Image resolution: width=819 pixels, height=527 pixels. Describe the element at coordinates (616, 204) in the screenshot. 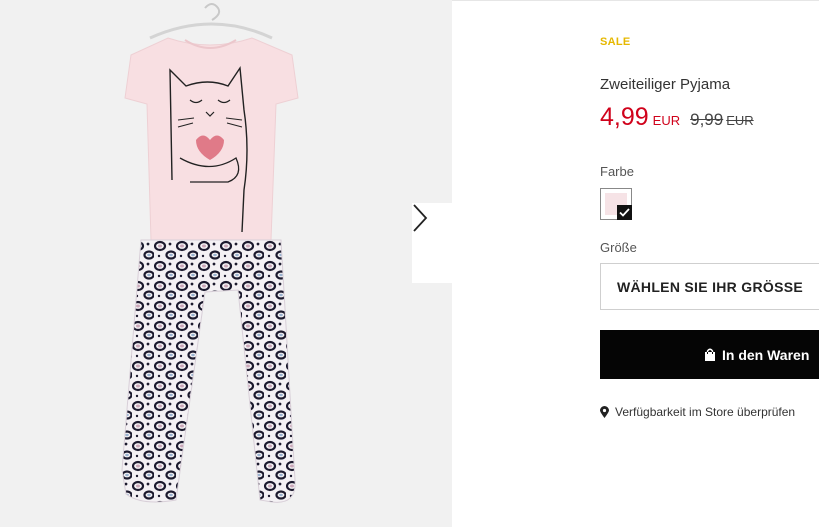

I see `color-swatch-selected` at that location.